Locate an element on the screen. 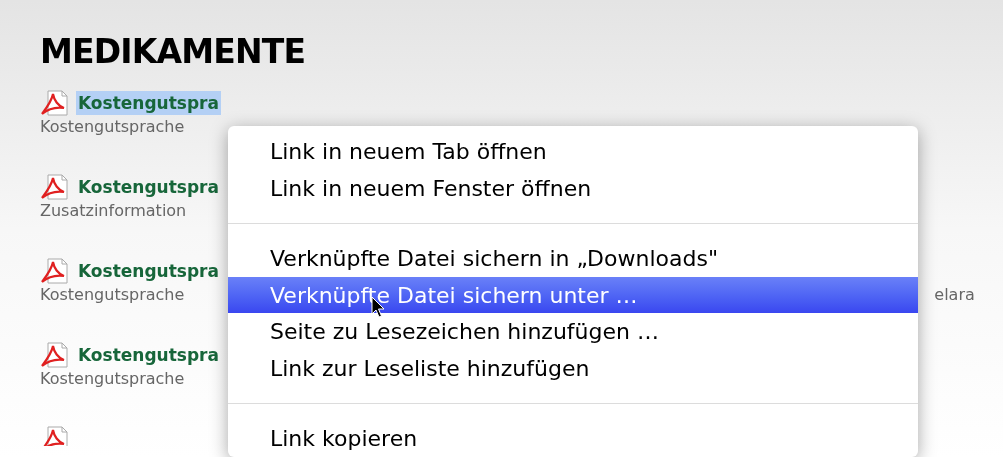 This screenshot has width=1003, height=457. menu-item: Link zur Leseliste hinzufügen is located at coordinates (573, 369).